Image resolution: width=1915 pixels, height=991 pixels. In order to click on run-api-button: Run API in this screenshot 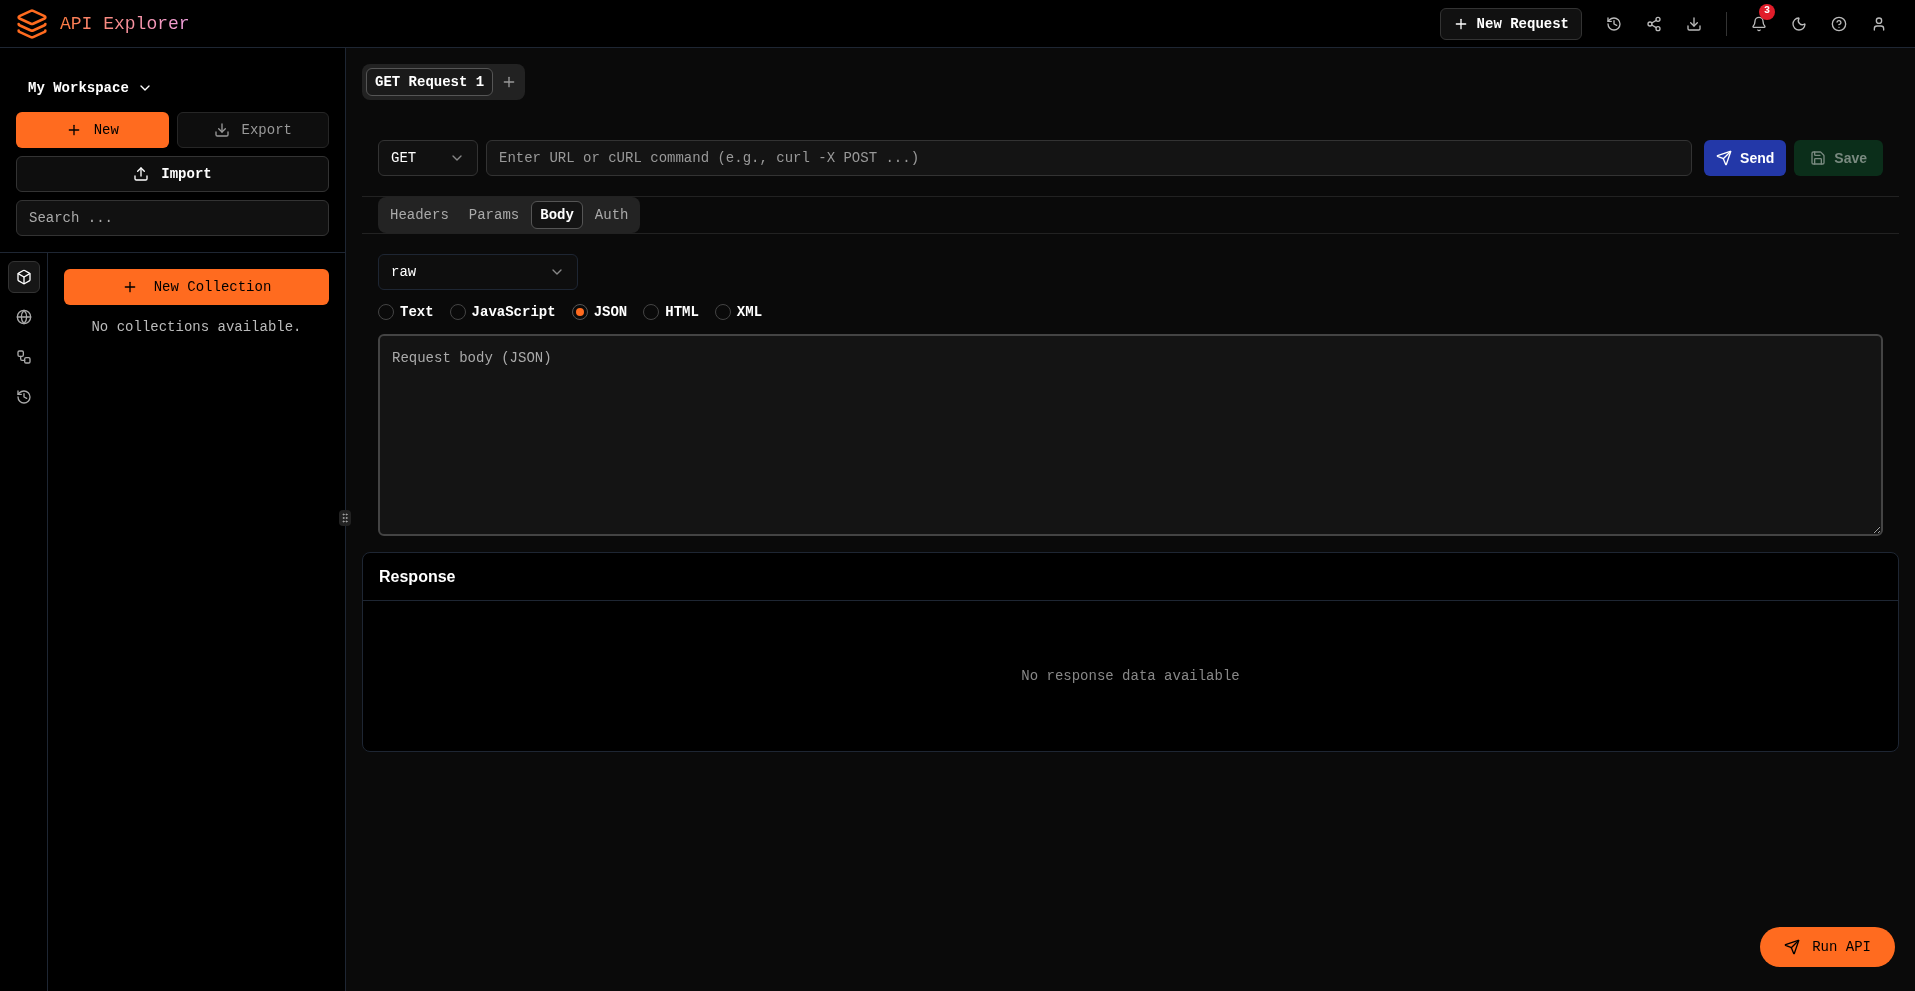, I will do `click(1827, 947)`.